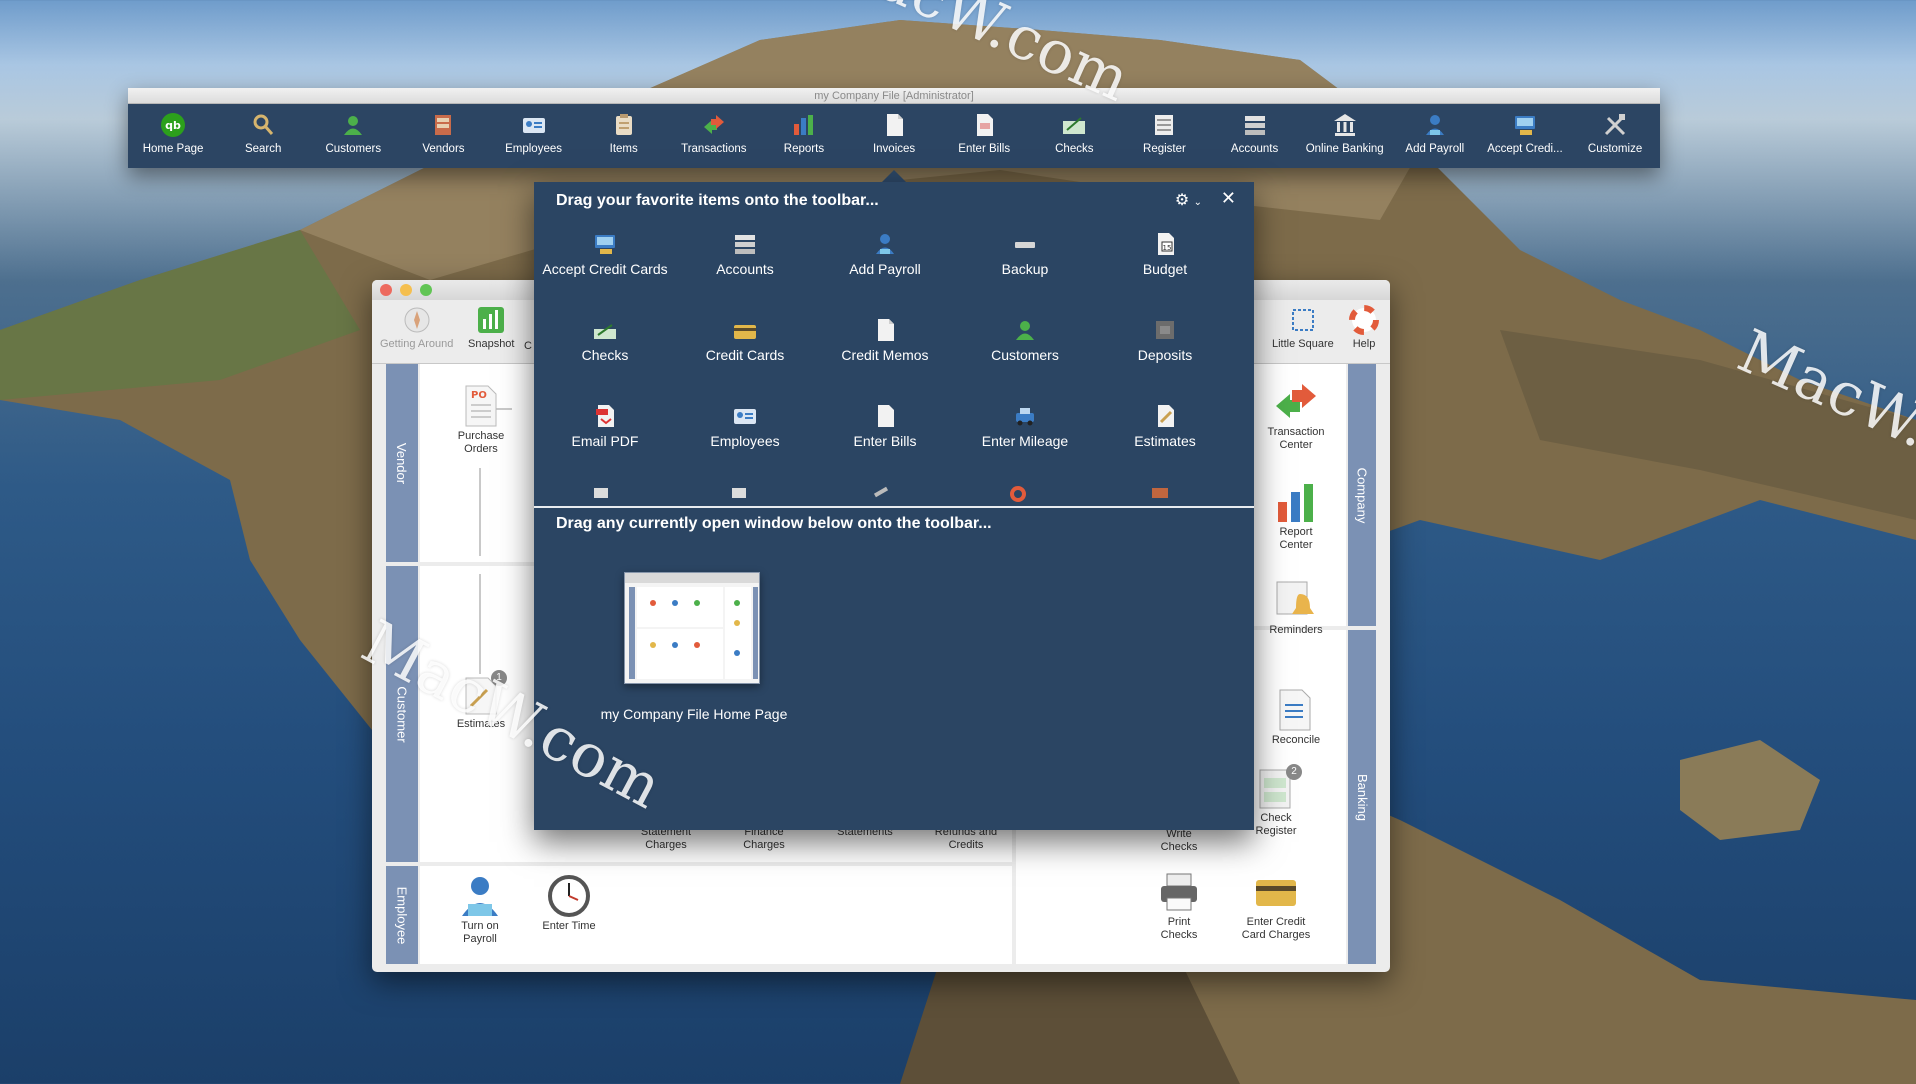 The image size is (1916, 1084). What do you see at coordinates (1362, 797) in the screenshot?
I see `banking-band-label: Banking` at bounding box center [1362, 797].